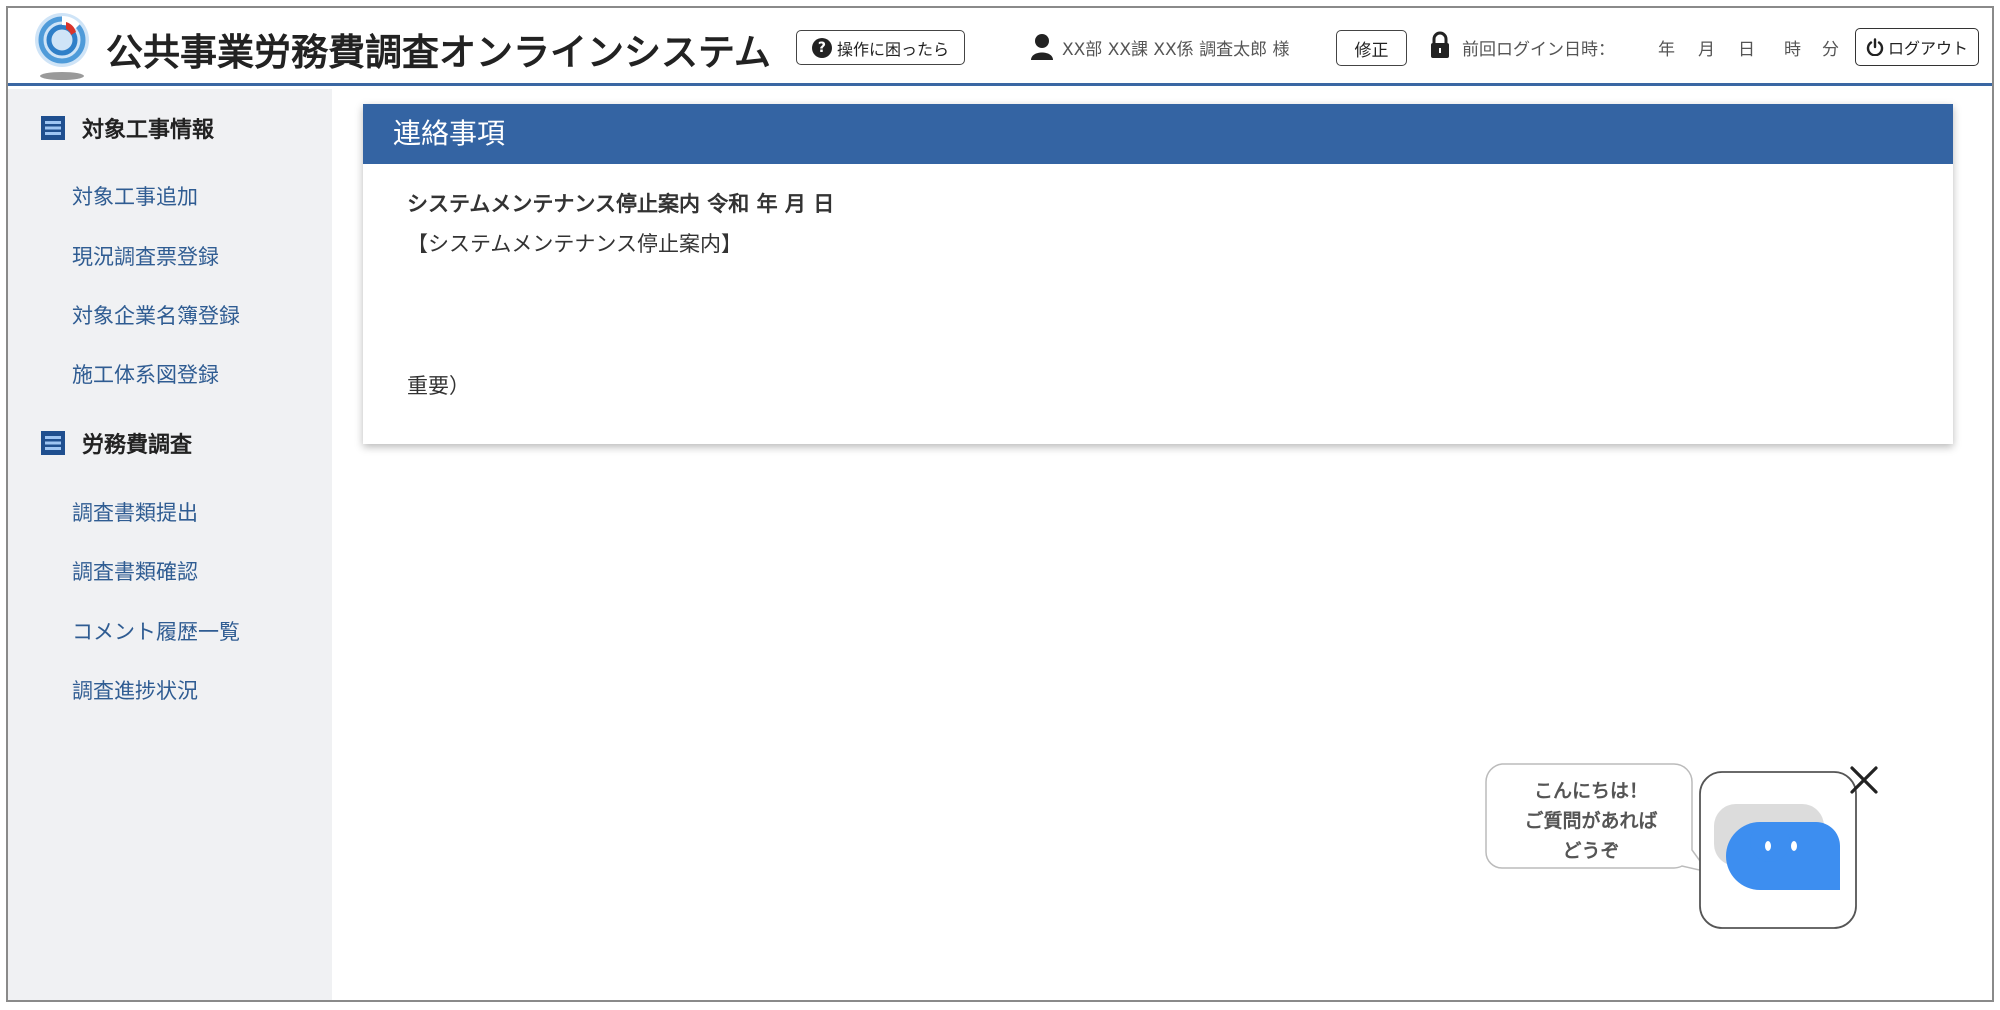 Image resolution: width=2000 pixels, height=1010 pixels. I want to click on sidebar-item-survey-register: 現況調査票登録, so click(145, 256).